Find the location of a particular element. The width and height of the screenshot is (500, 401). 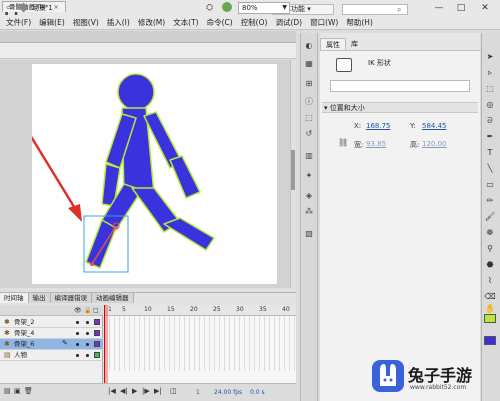

menu-control: 控制(O) is located at coordinates (254, 22).